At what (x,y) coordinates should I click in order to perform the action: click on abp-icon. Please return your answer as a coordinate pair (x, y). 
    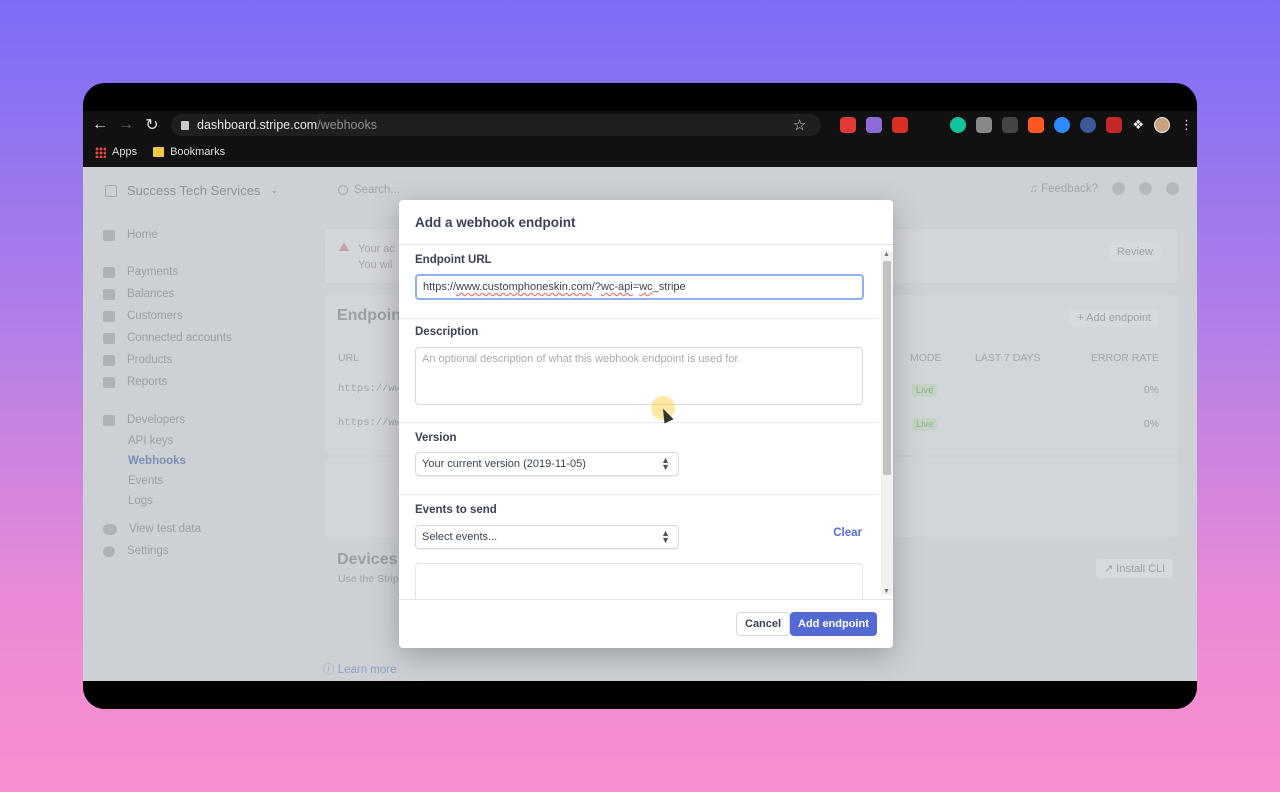
    Looking at the image, I should click on (848, 125).